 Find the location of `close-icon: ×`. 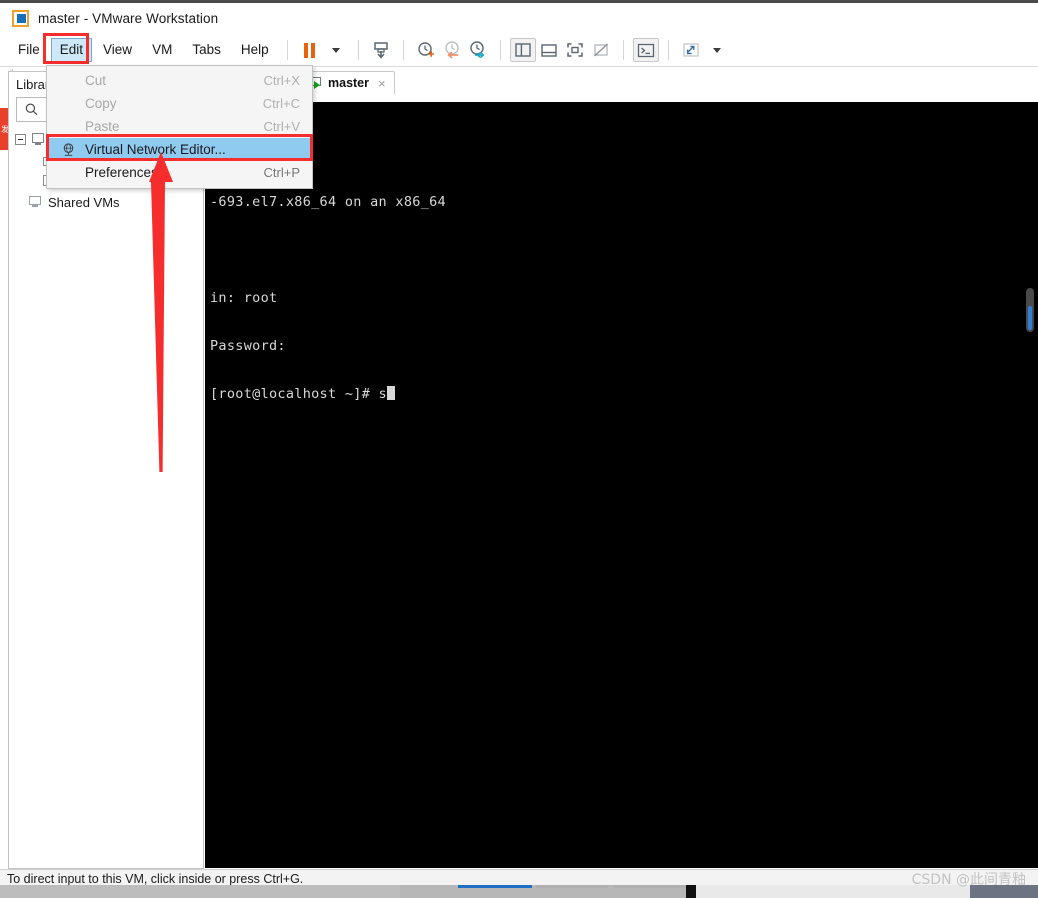

close-icon: × is located at coordinates (382, 83).